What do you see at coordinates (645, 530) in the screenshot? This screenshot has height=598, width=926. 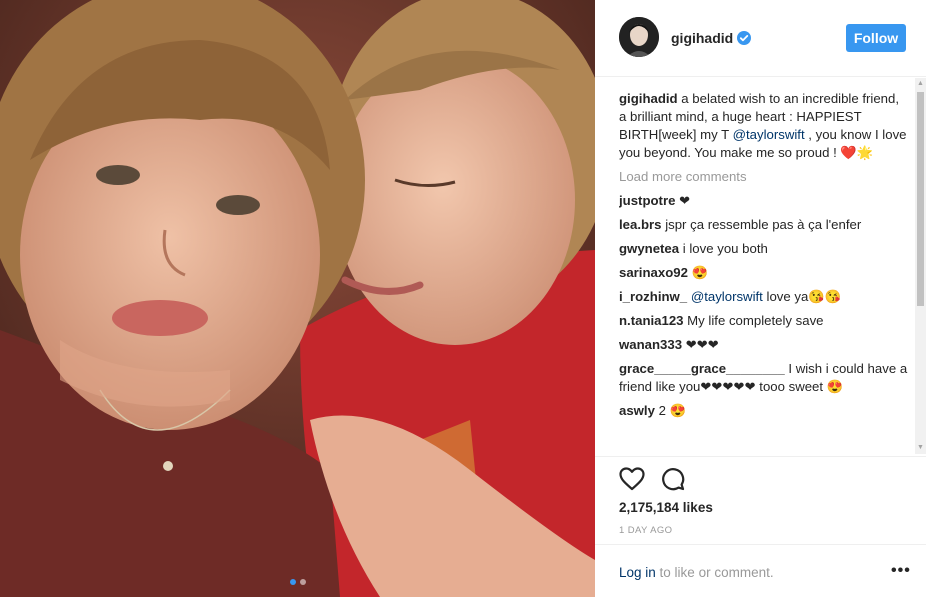 I see `post-timestamp: 1 DAY AGO` at bounding box center [645, 530].